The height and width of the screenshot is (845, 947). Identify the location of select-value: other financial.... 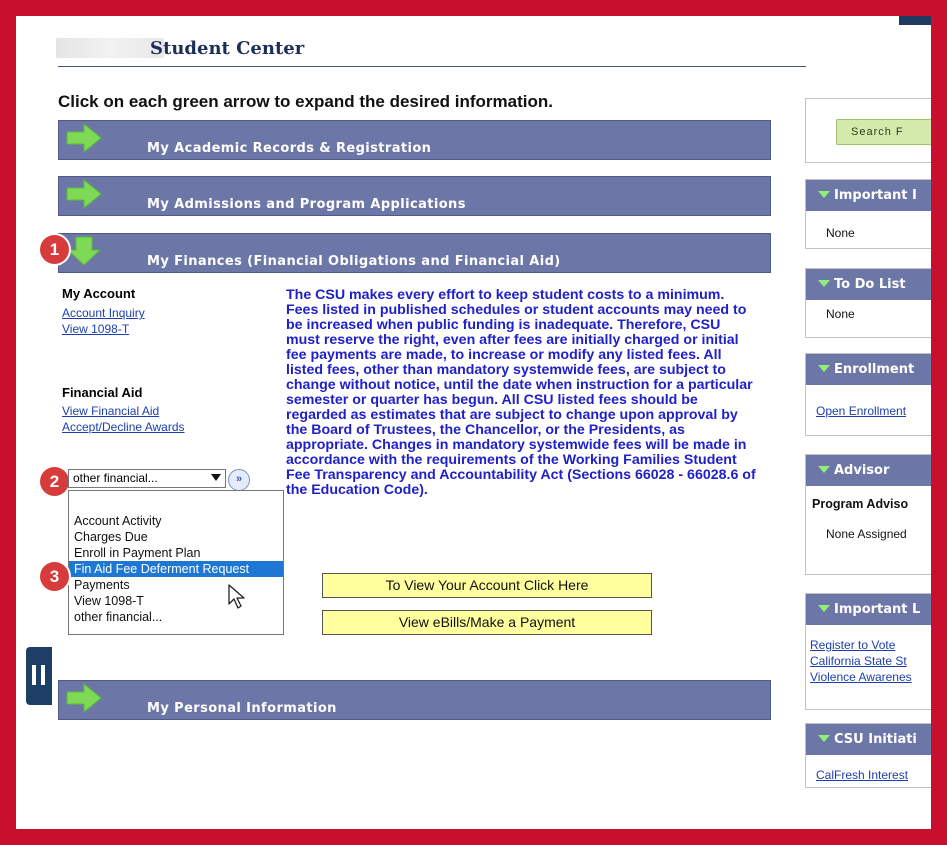
(115, 478).